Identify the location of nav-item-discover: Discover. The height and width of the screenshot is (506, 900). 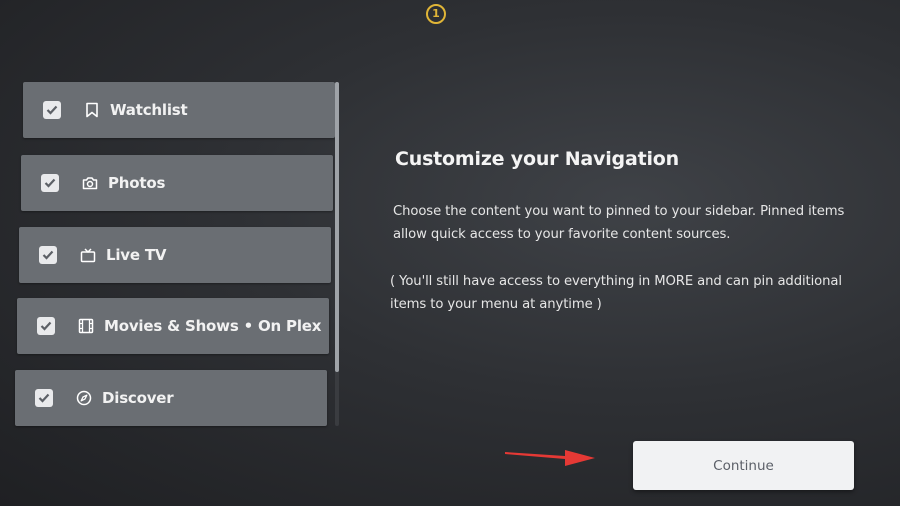
(171, 398).